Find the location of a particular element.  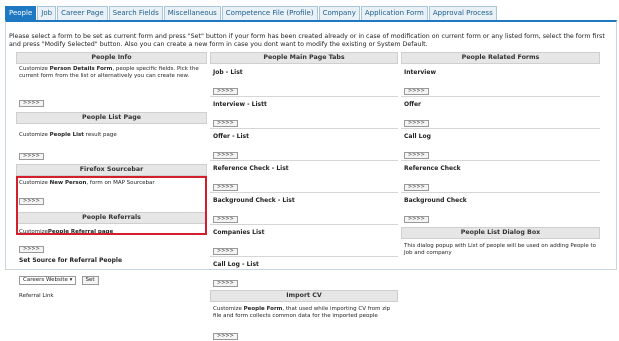

referral-set-button: Set is located at coordinates (90, 280).